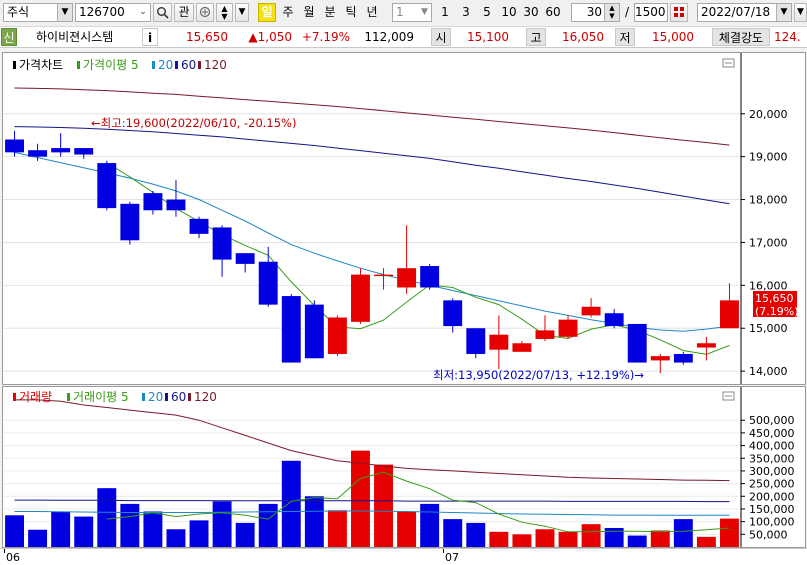 Image resolution: width=807 pixels, height=565 pixels. I want to click on realtime-toggle-button, so click(679, 12).